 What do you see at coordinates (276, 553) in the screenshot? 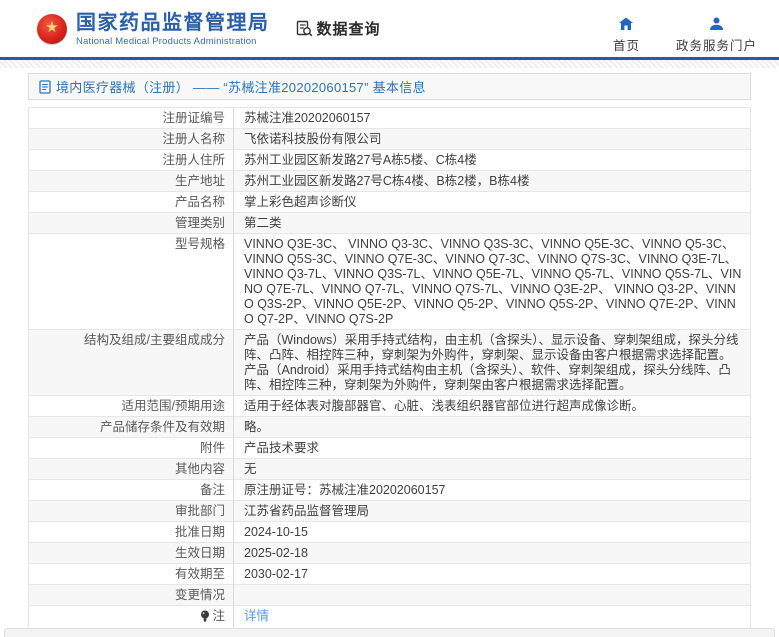
I see `row-value: 2025-02-18` at bounding box center [276, 553].